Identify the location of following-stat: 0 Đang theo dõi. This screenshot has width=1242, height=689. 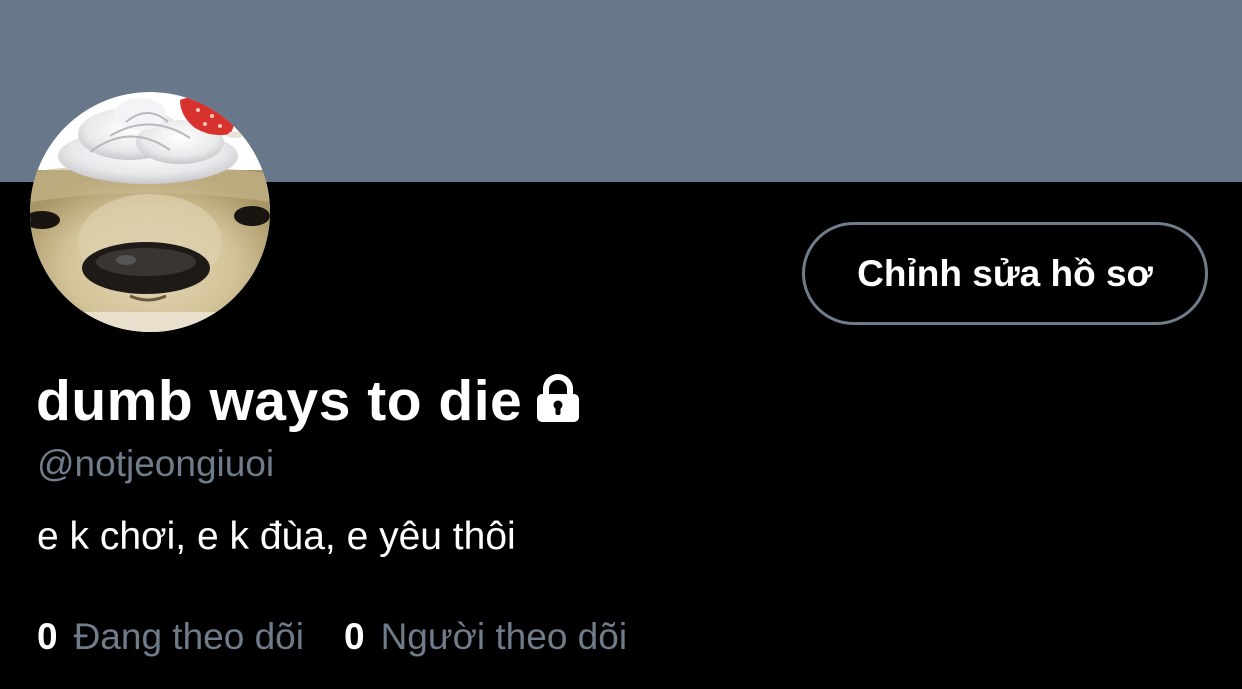
(170, 637).